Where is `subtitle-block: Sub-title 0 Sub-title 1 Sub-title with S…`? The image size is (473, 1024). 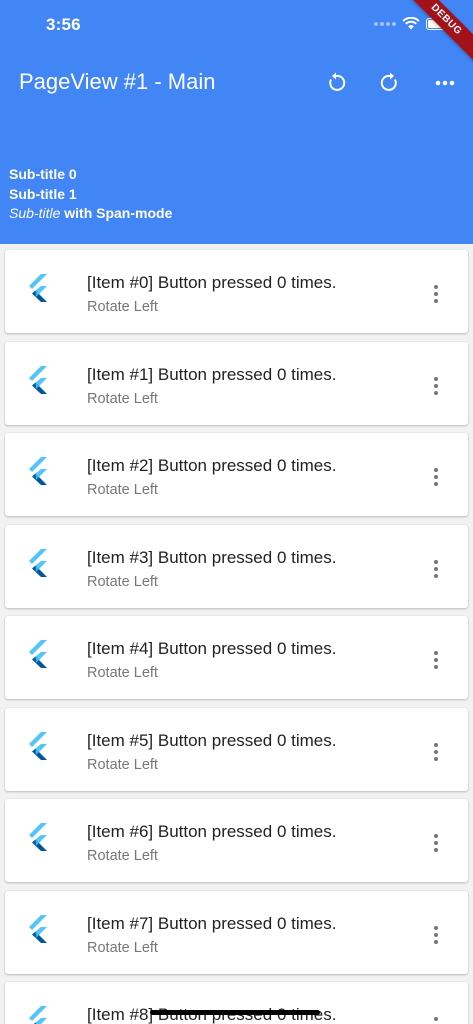
subtitle-block: Sub-title 0 Sub-title 1 Sub-title with S… is located at coordinates (90, 194).